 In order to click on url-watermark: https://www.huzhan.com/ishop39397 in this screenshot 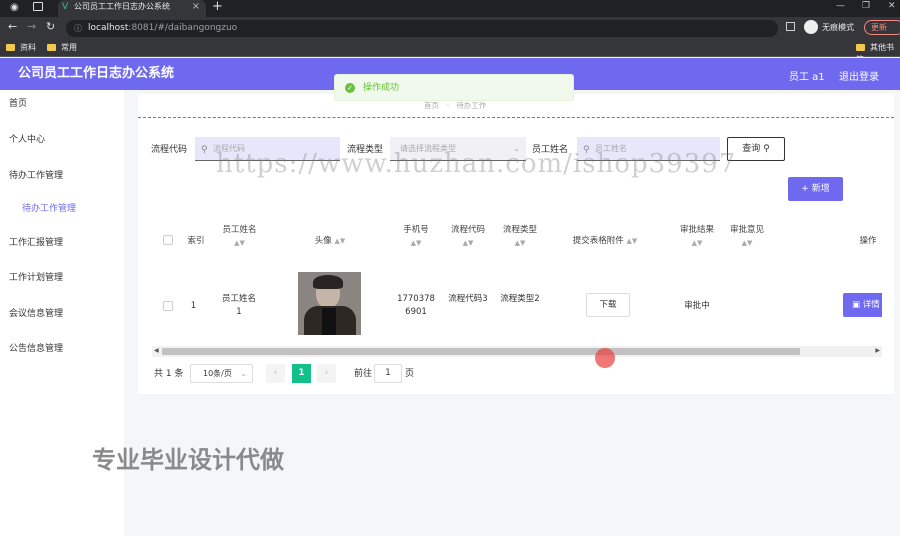, I will do `click(476, 164)`.